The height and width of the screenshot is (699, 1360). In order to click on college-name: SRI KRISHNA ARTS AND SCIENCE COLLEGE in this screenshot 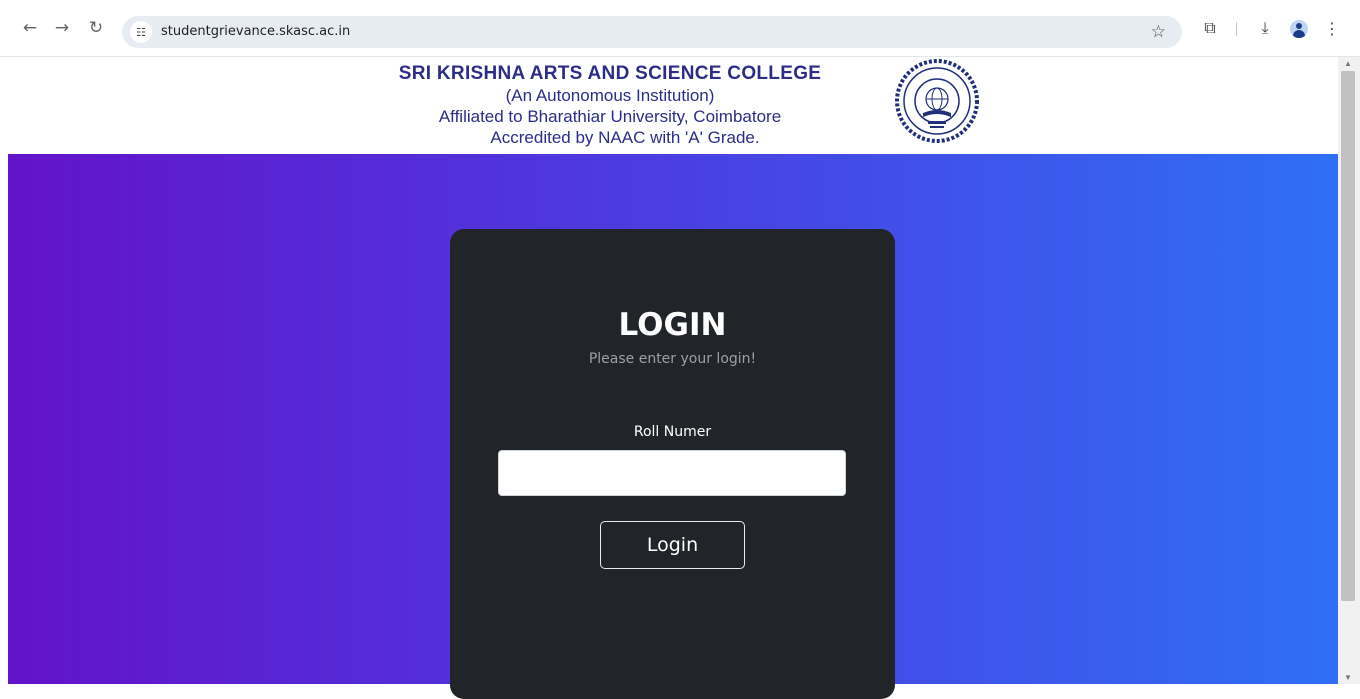, I will do `click(610, 73)`.